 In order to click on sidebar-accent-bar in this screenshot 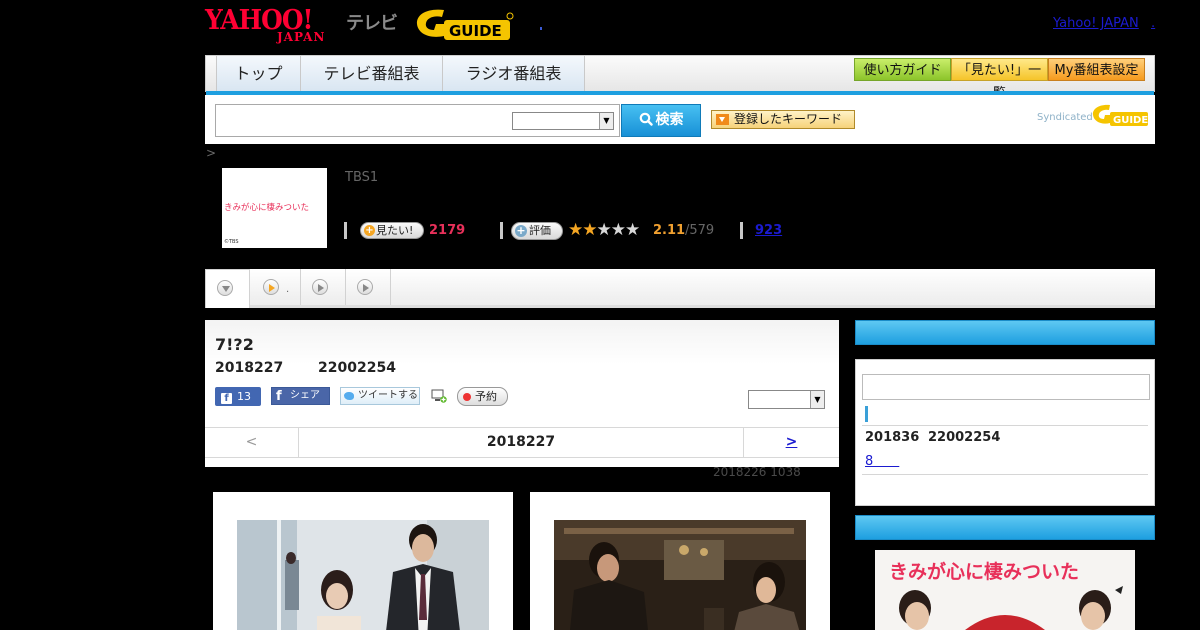, I will do `click(866, 414)`.